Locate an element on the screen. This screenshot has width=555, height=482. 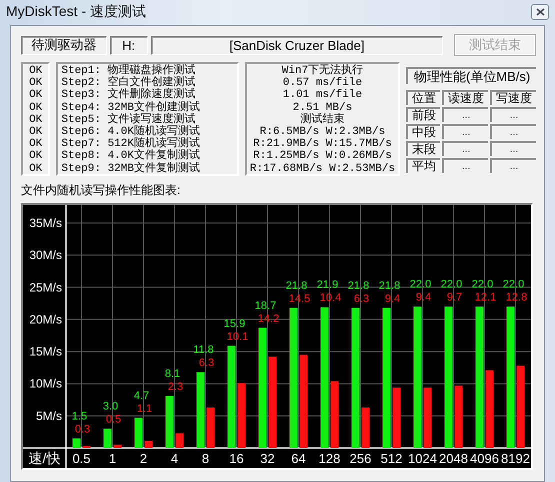
axis-label: 1 is located at coordinates (112, 458).